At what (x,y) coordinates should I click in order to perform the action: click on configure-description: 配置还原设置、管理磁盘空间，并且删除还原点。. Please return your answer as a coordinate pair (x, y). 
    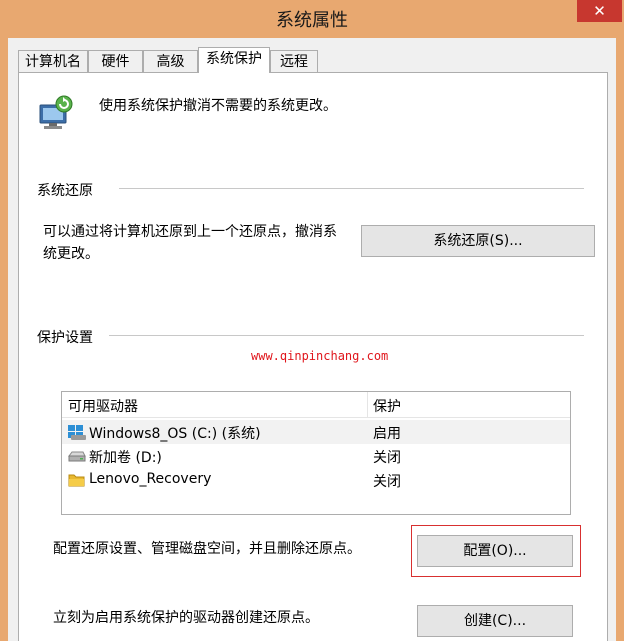
    Looking at the image, I should click on (207, 549).